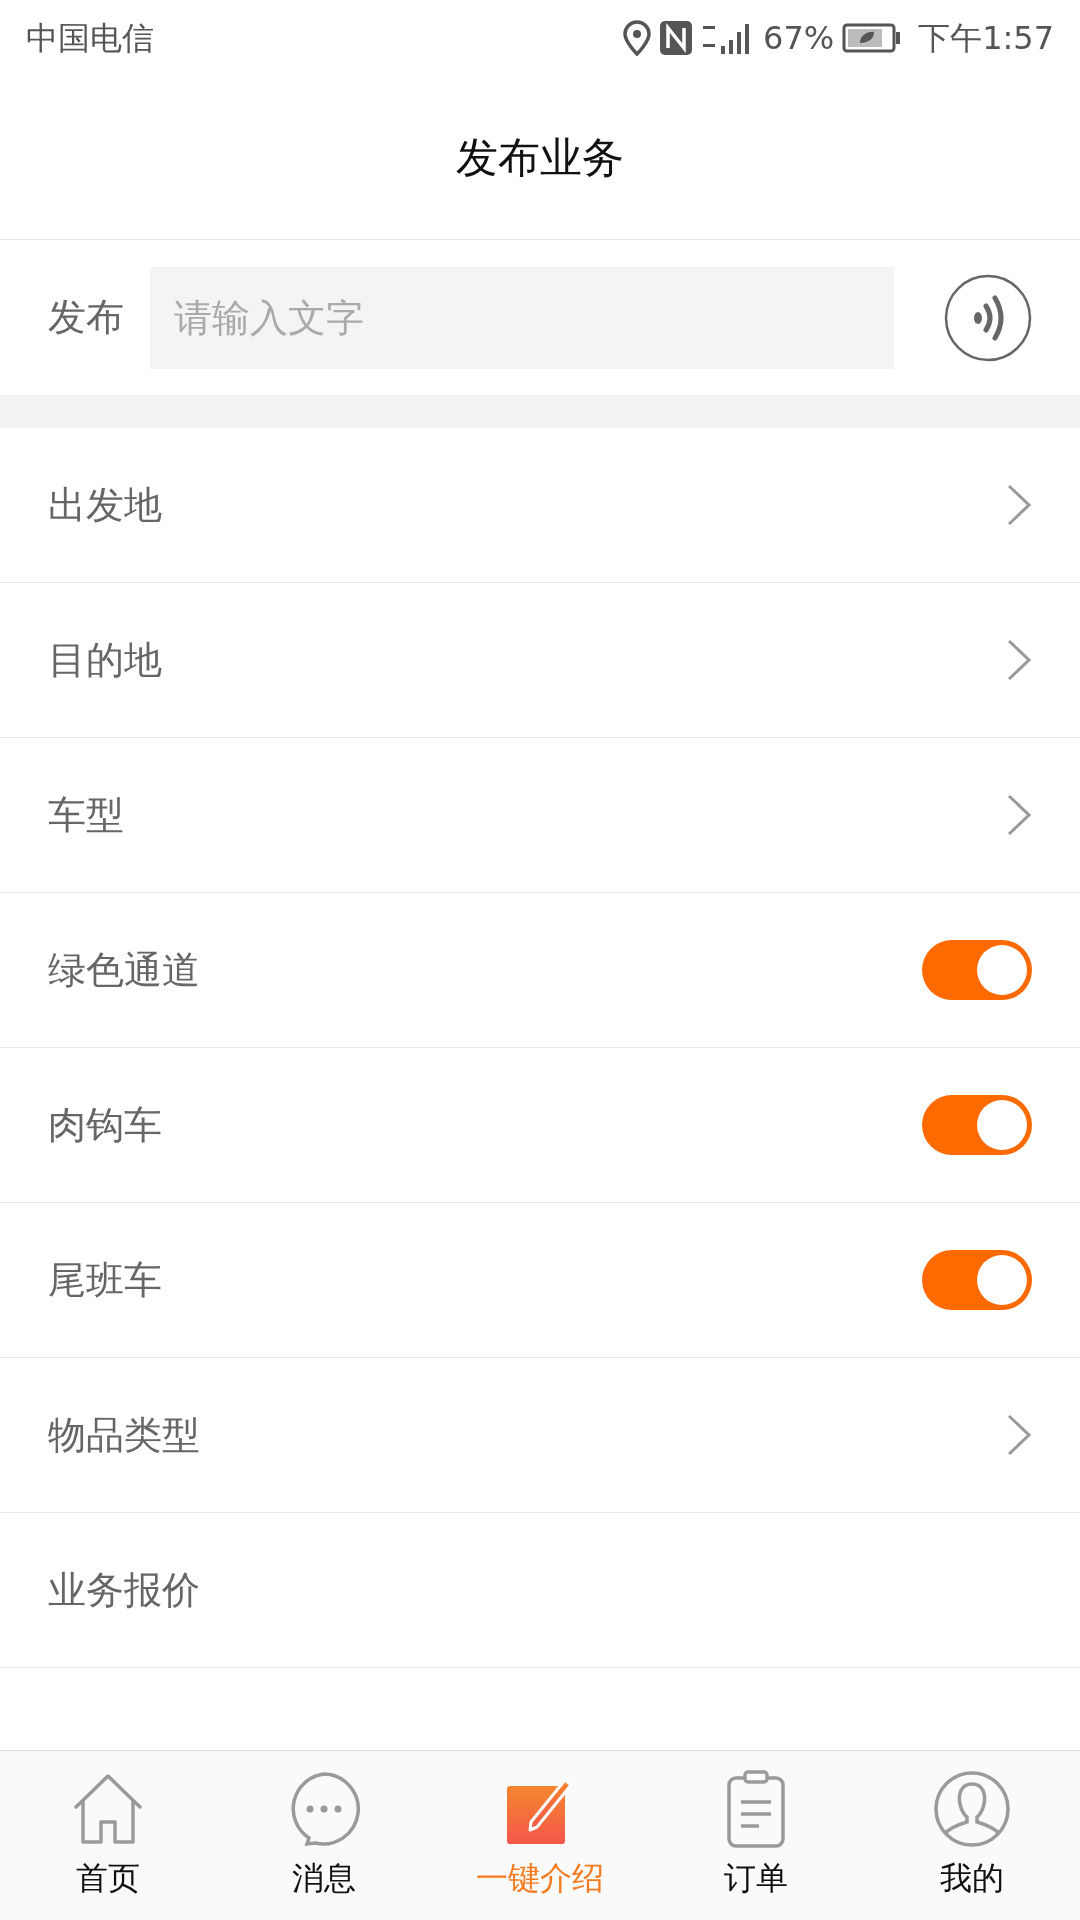 The image size is (1080, 1920). I want to click on row-label: 尾班车, so click(105, 1280).